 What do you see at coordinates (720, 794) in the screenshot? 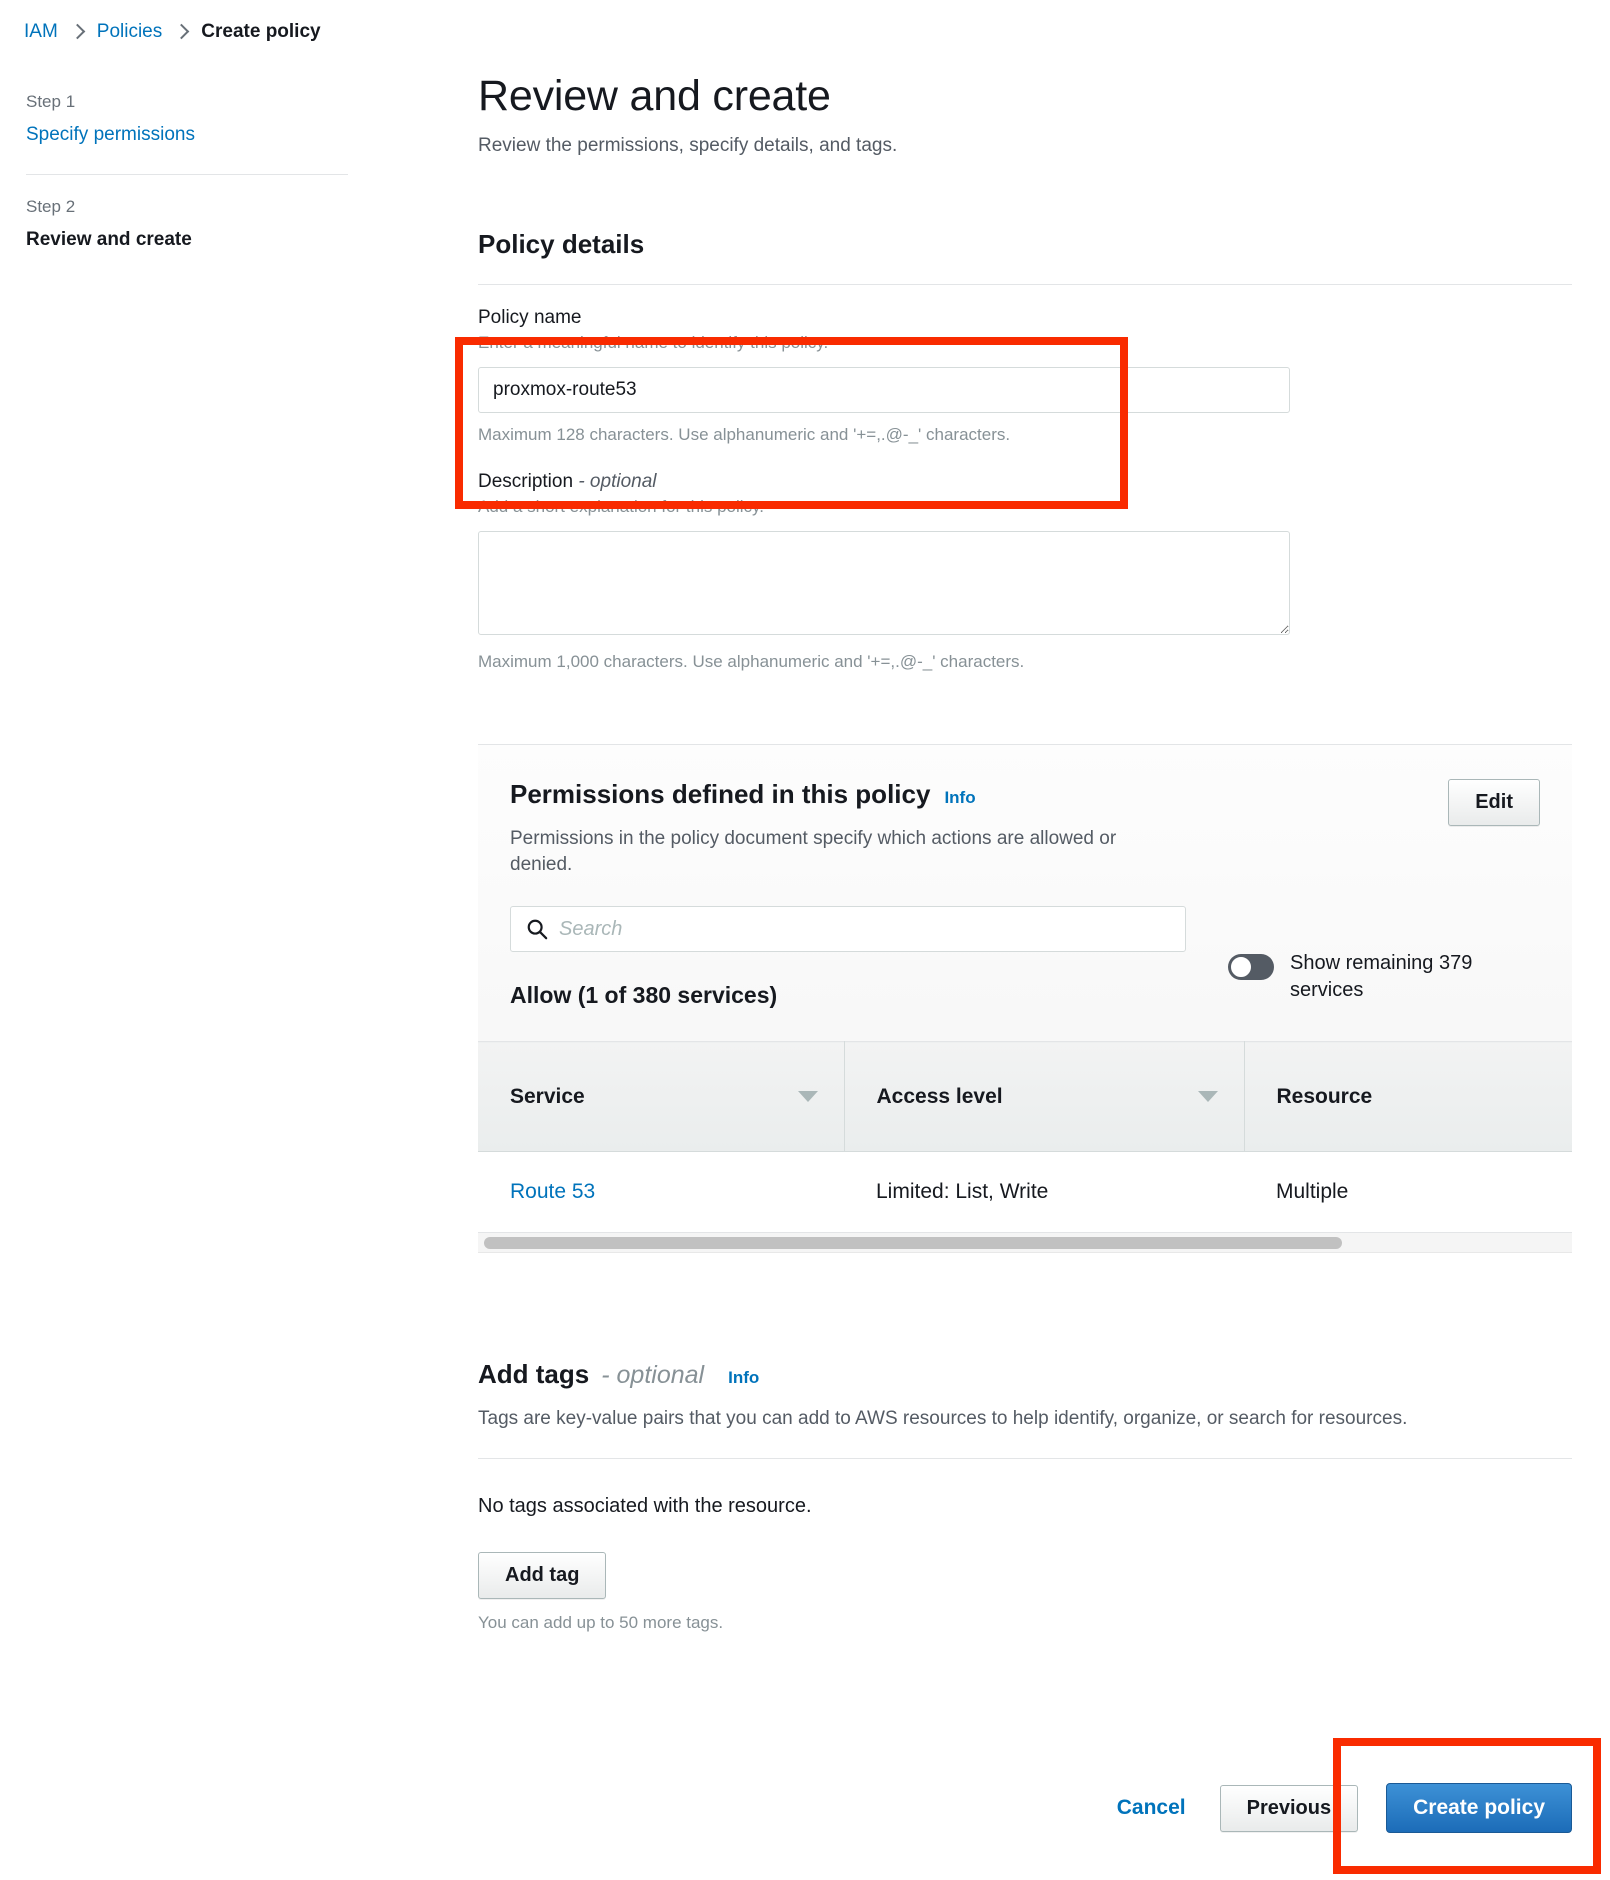
I see `permissions-title: Permissions defined in this policy` at bounding box center [720, 794].